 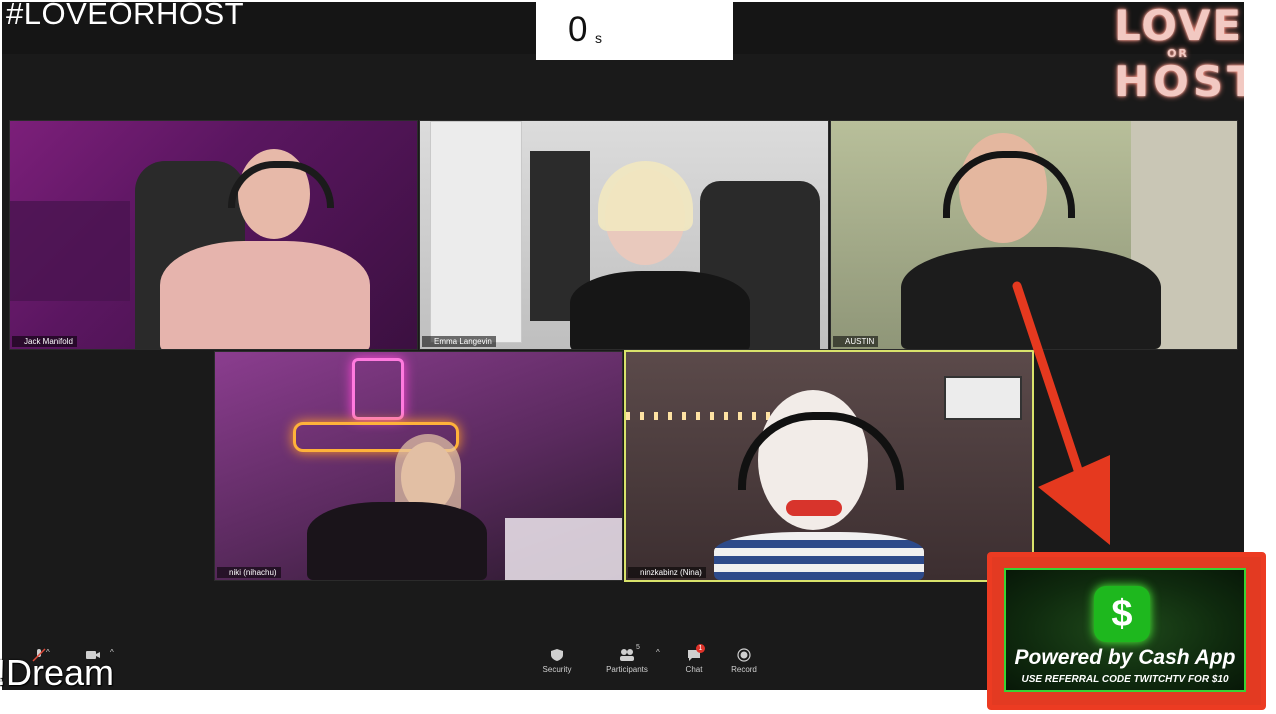 I want to click on video-tile-jack: Jack Manifold, so click(x=213, y=235).